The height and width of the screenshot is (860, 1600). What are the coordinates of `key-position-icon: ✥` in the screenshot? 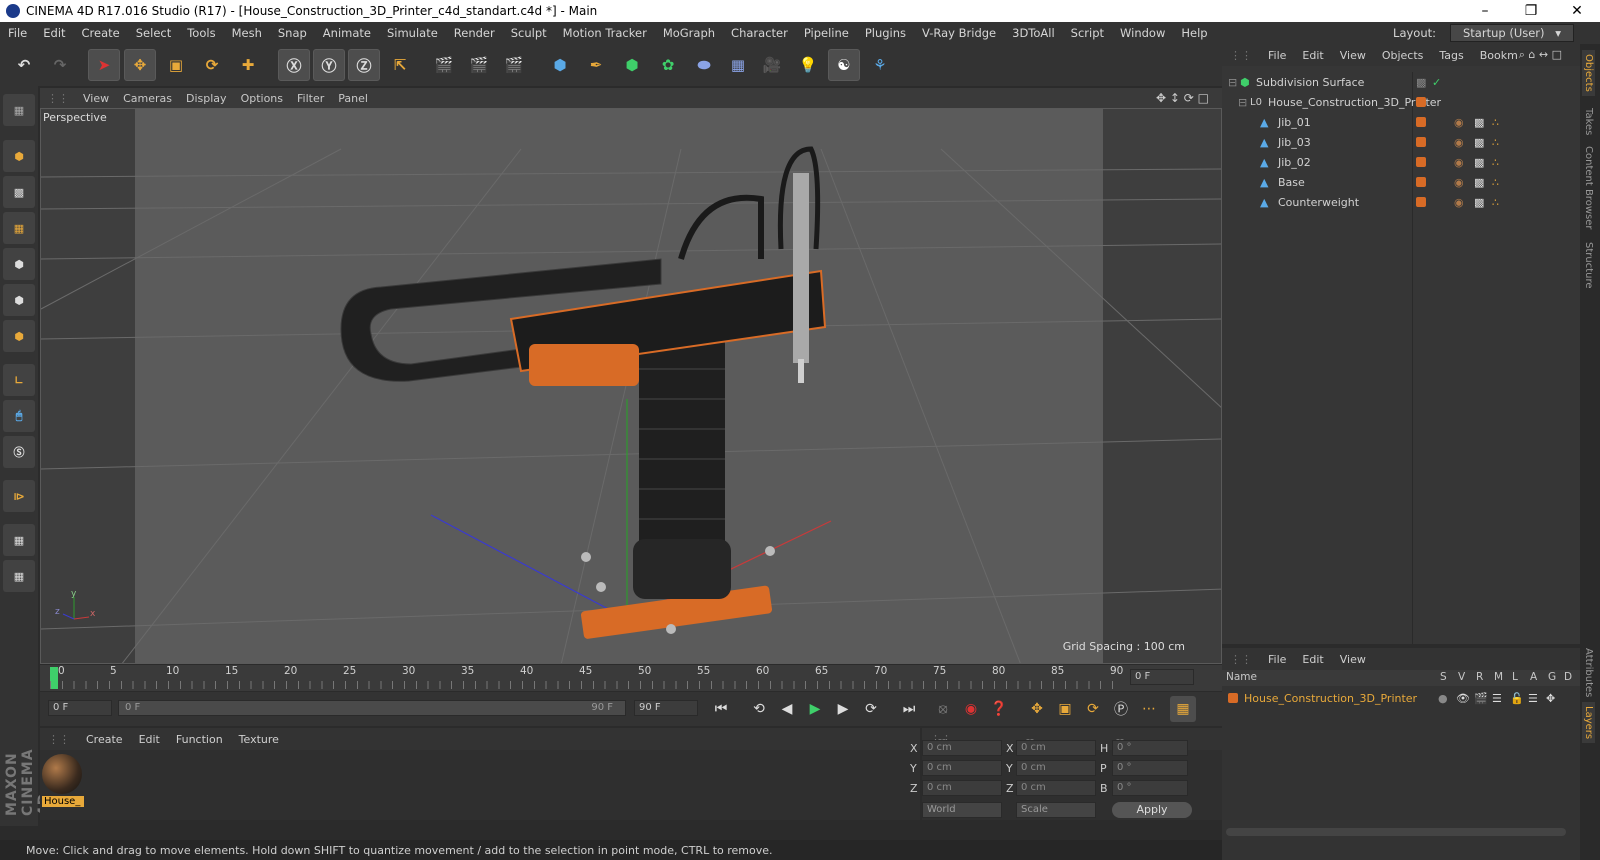 It's located at (1037, 709).